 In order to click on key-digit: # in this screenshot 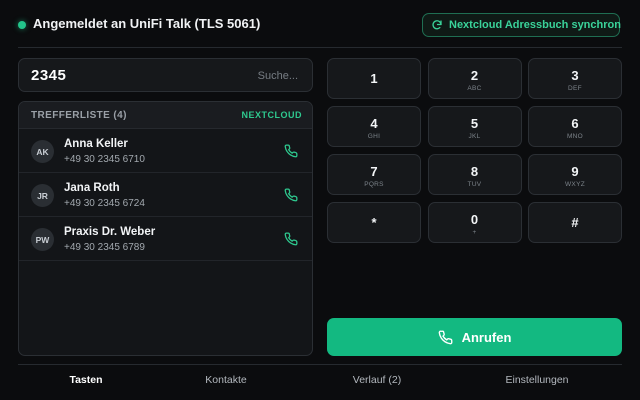, I will do `click(575, 222)`.